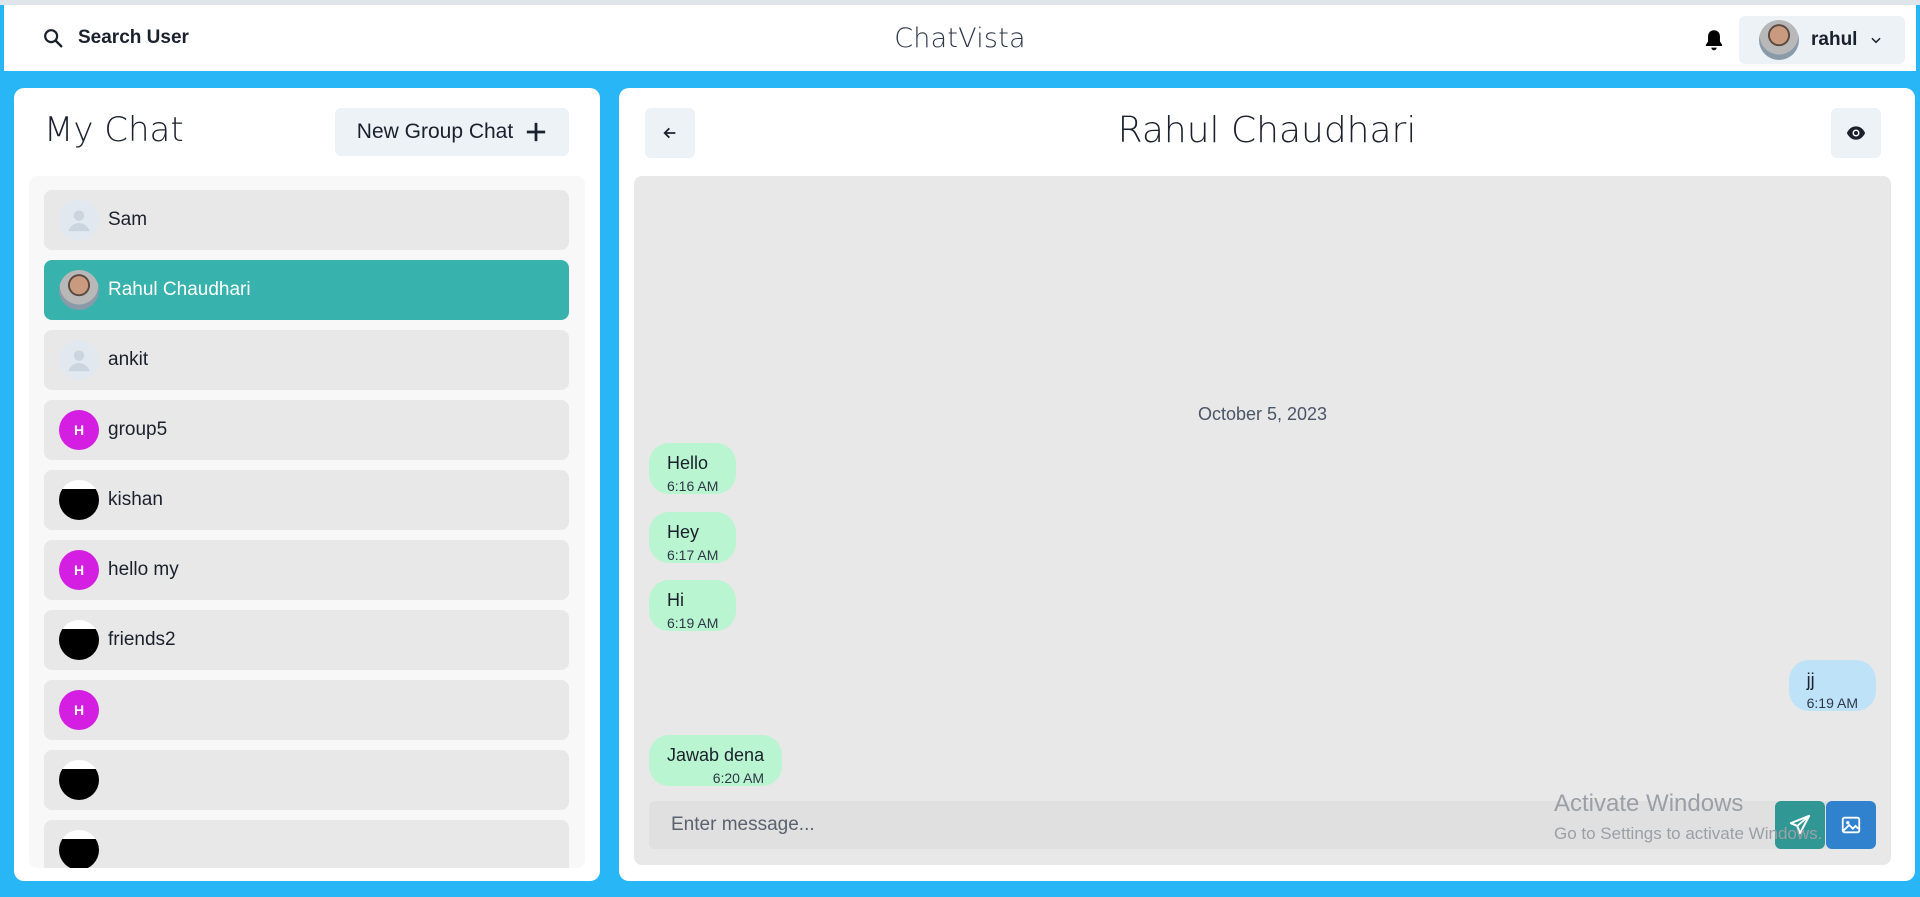 The height and width of the screenshot is (897, 1920). What do you see at coordinates (738, 778) in the screenshot?
I see `message-time: 6:20 AM` at bounding box center [738, 778].